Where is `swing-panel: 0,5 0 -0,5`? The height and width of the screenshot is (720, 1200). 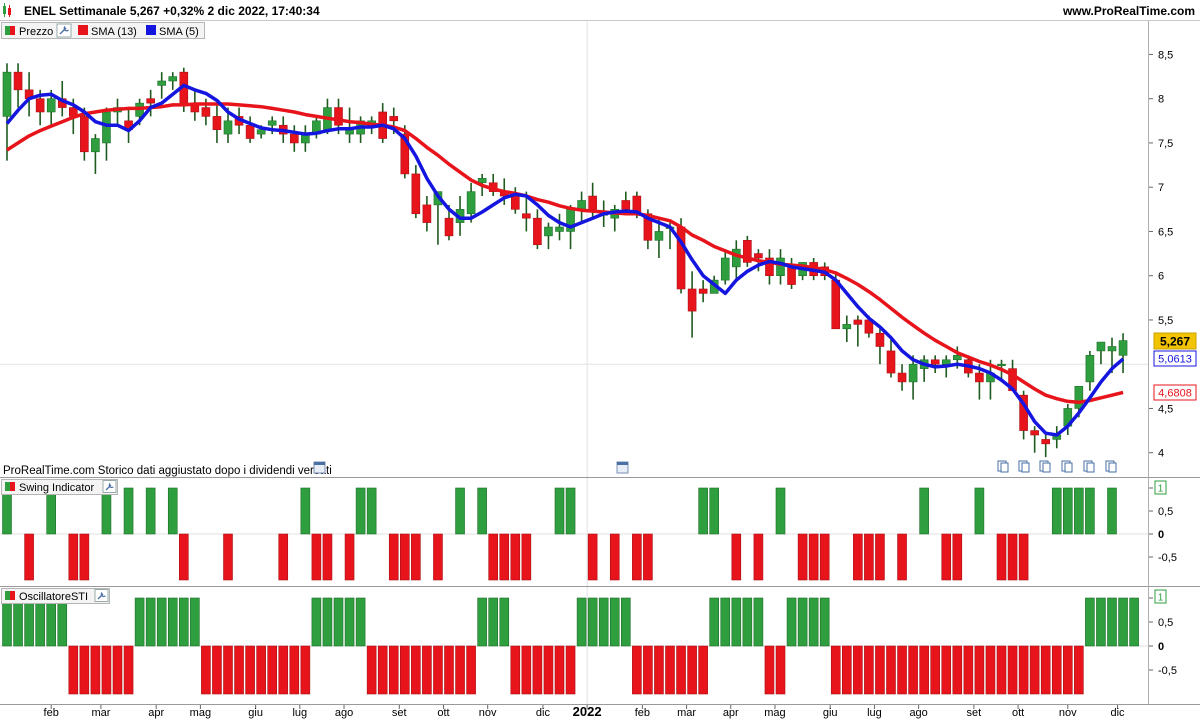
swing-panel: 0,5 0 -0,5 is located at coordinates (588, 534).